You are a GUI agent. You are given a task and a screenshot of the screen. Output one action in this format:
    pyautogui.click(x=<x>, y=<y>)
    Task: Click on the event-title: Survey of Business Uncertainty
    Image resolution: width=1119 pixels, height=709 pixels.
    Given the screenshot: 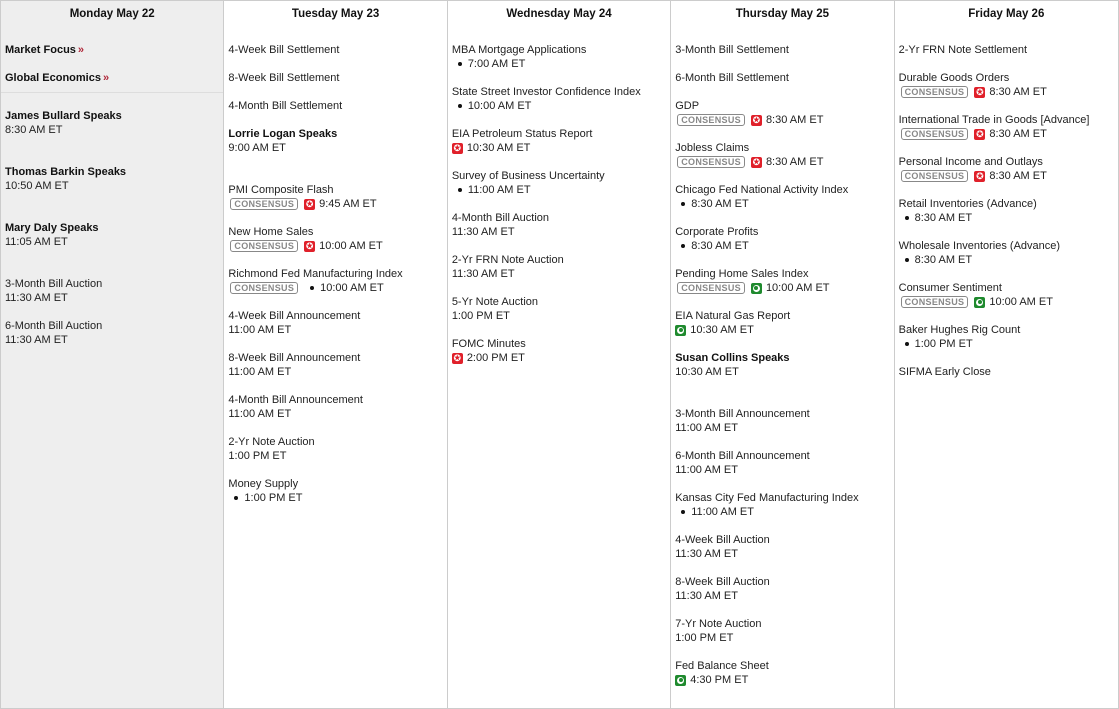 What is the action you would take?
    pyautogui.click(x=559, y=176)
    